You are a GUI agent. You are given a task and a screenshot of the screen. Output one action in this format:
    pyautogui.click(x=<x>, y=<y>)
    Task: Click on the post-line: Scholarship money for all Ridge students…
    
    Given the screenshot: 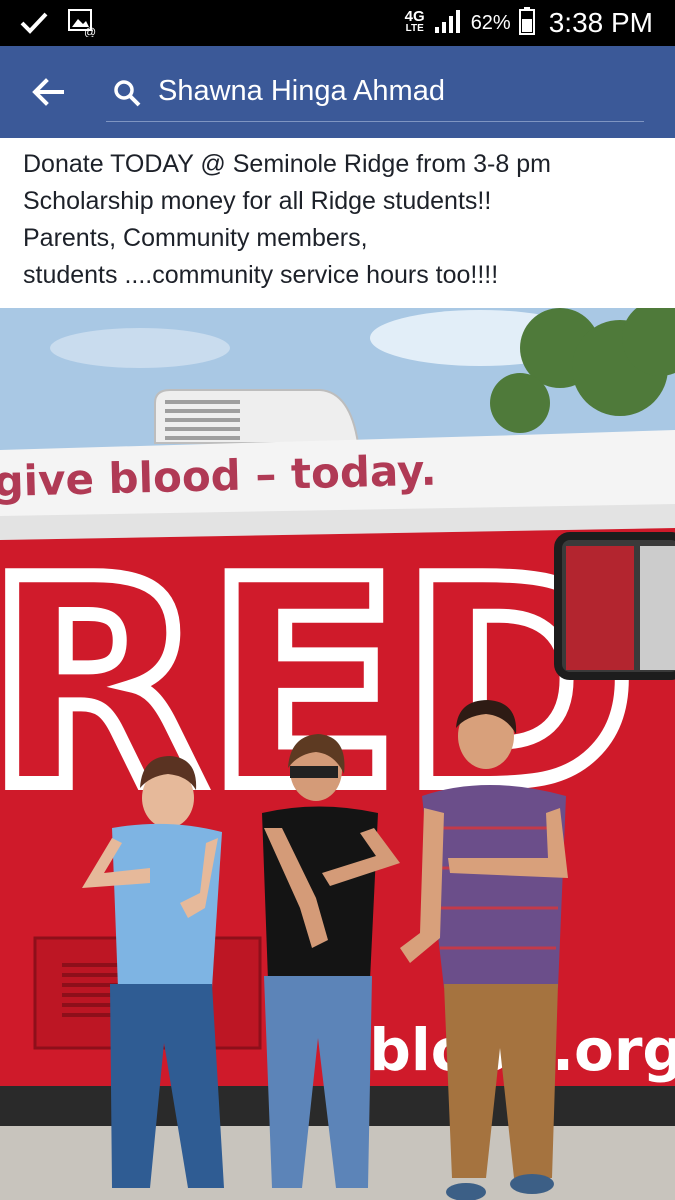 What is the action you would take?
    pyautogui.click(x=257, y=201)
    